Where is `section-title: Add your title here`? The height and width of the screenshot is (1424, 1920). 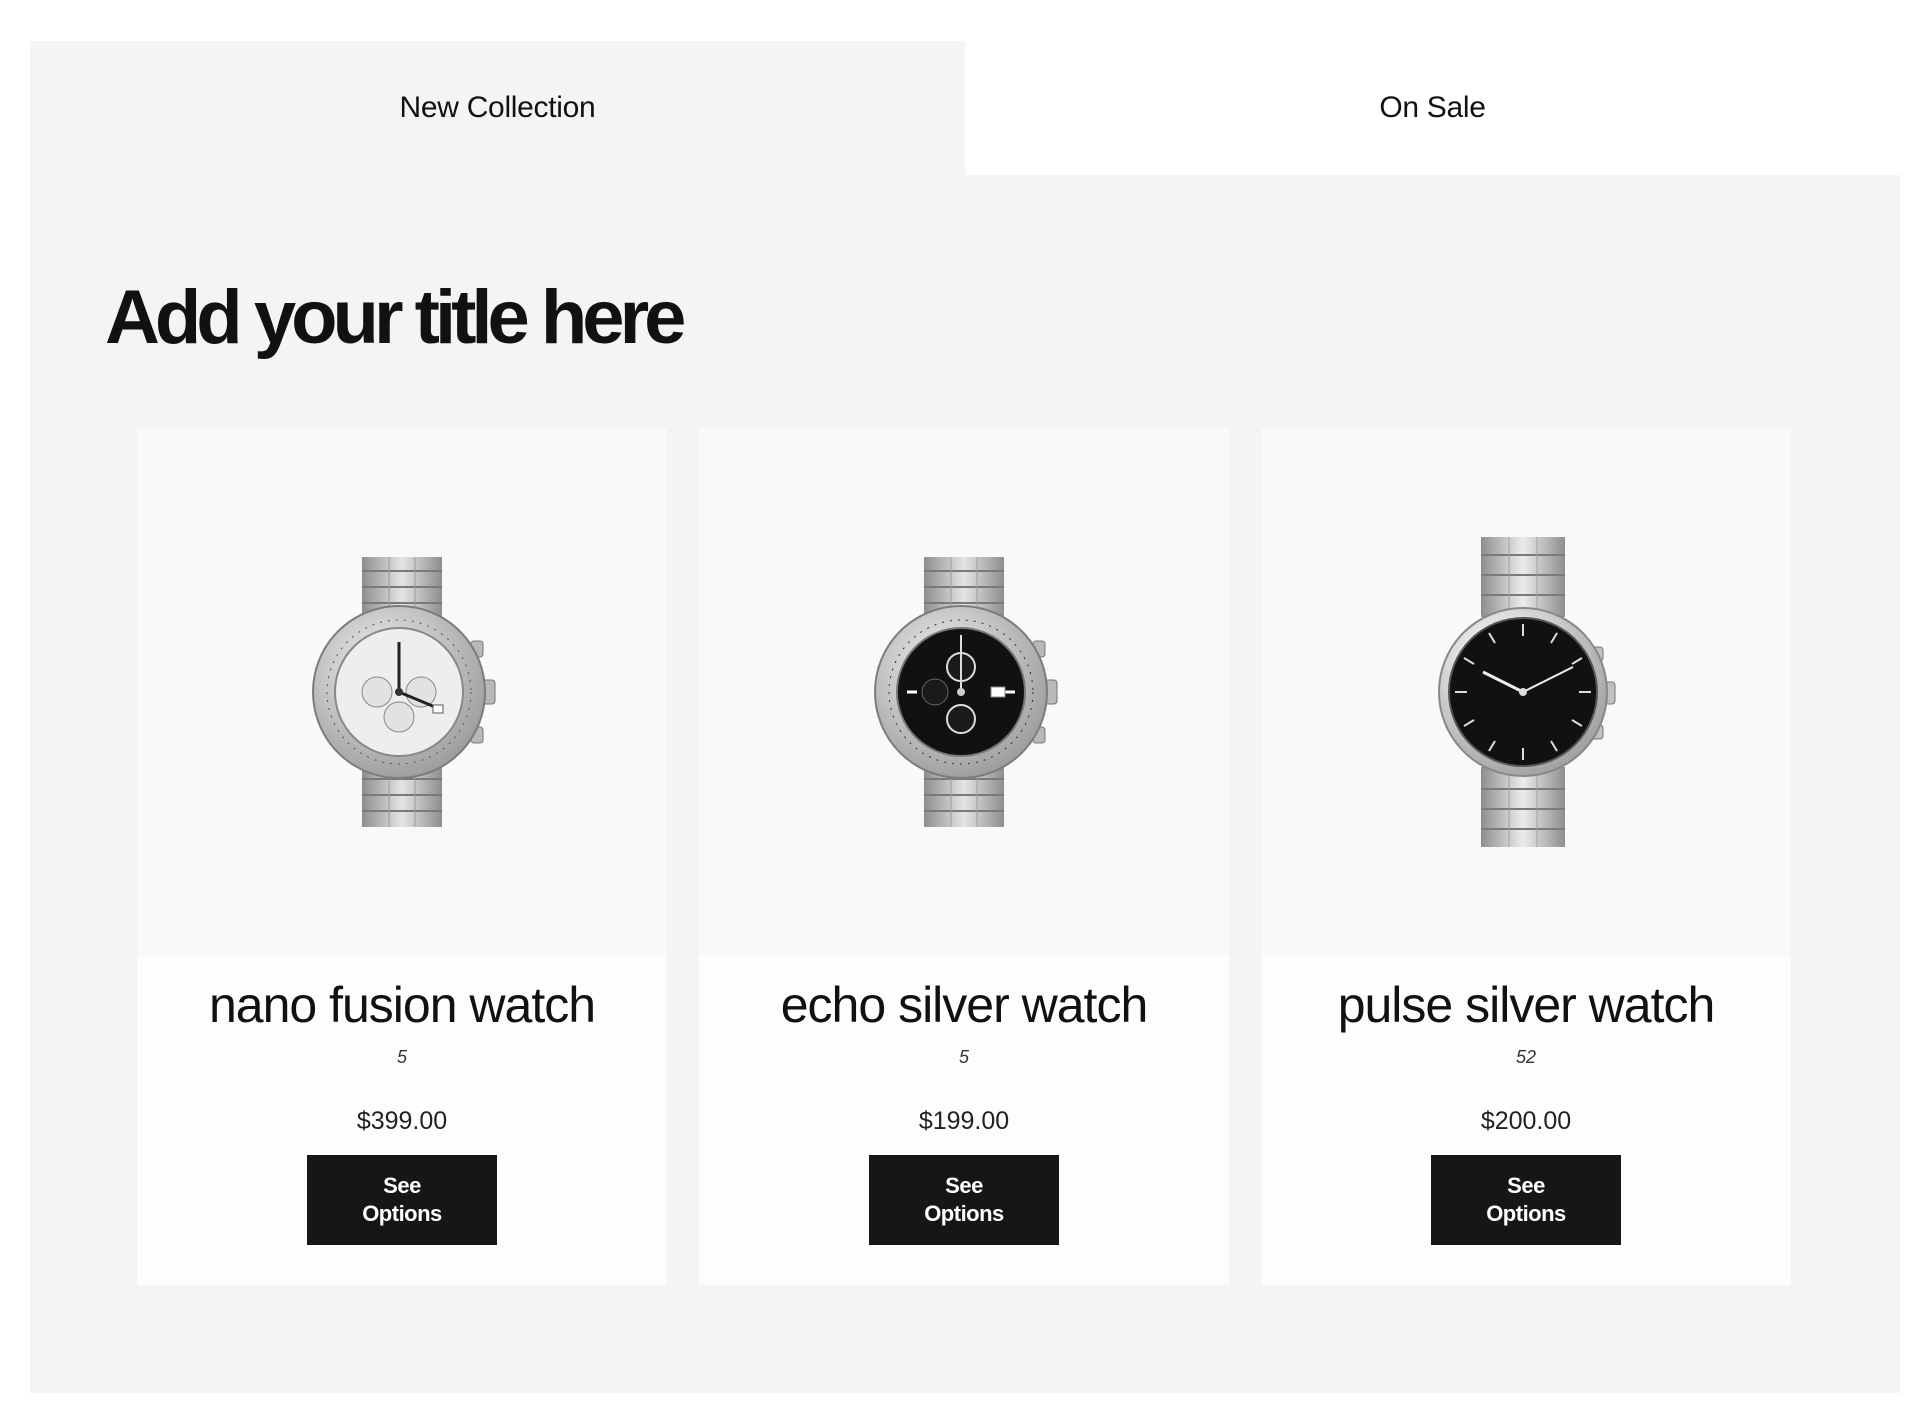
section-title: Add your title here is located at coordinates (395, 317).